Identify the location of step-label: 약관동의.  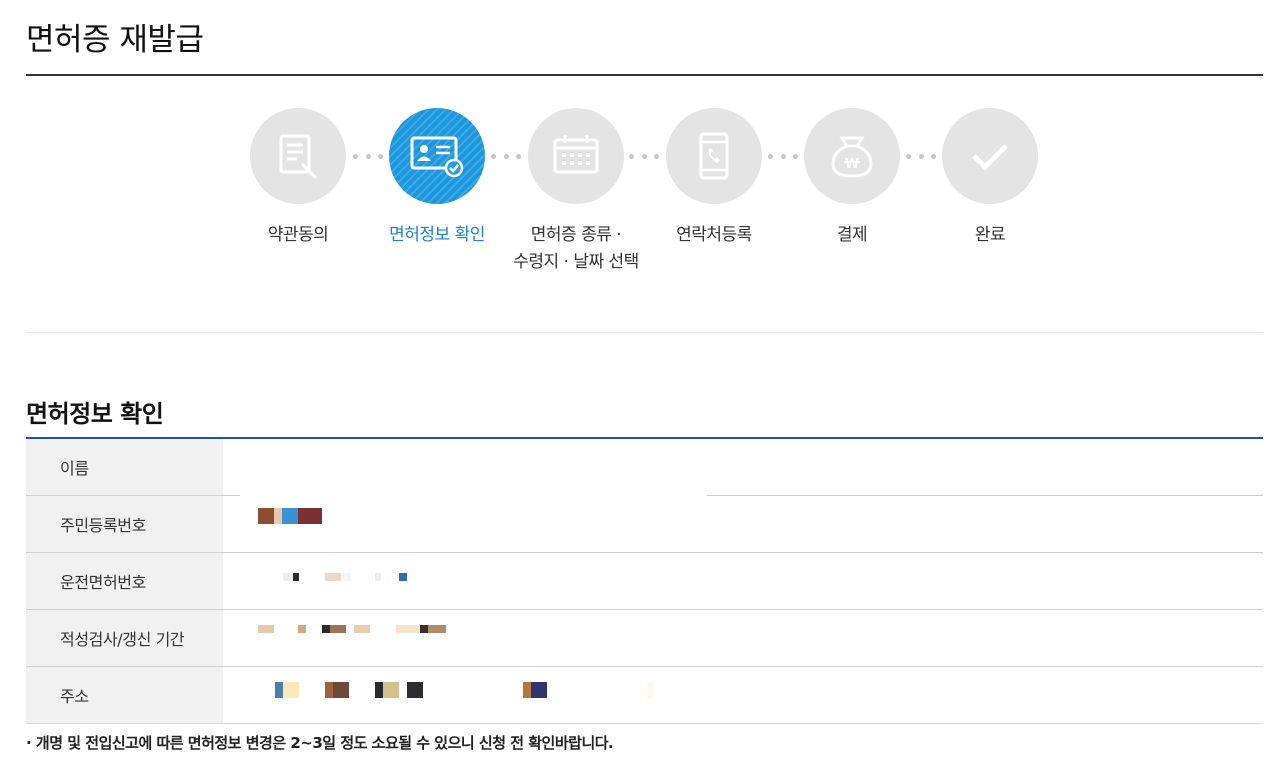
(298, 235).